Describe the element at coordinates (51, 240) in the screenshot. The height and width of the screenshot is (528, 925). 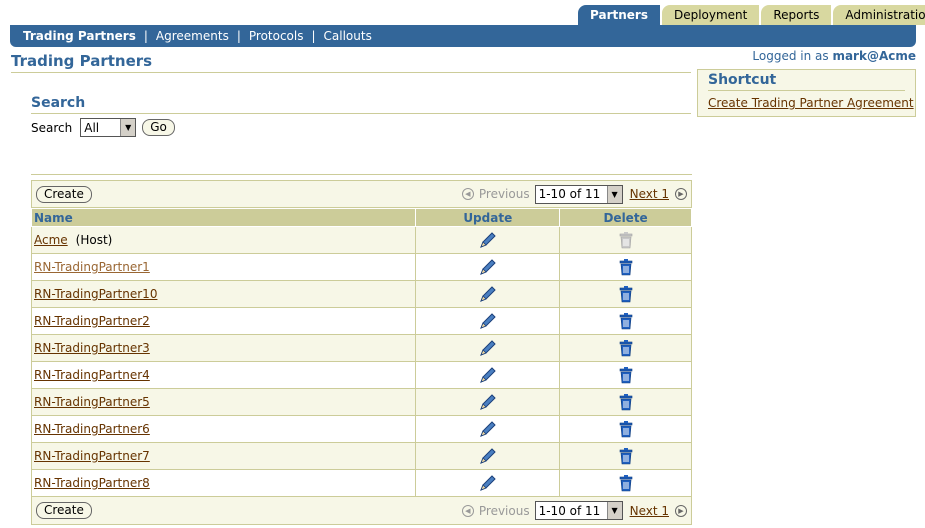
I see `partner-name-link: Acme` at that location.